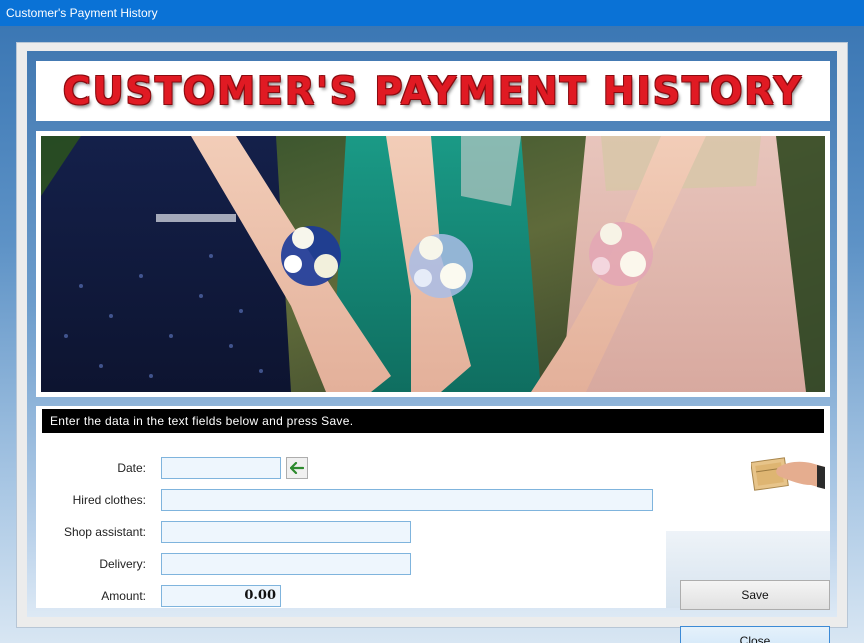 The width and height of the screenshot is (864, 643). I want to click on hired-clothes-label: Hired clothes:, so click(109, 500).